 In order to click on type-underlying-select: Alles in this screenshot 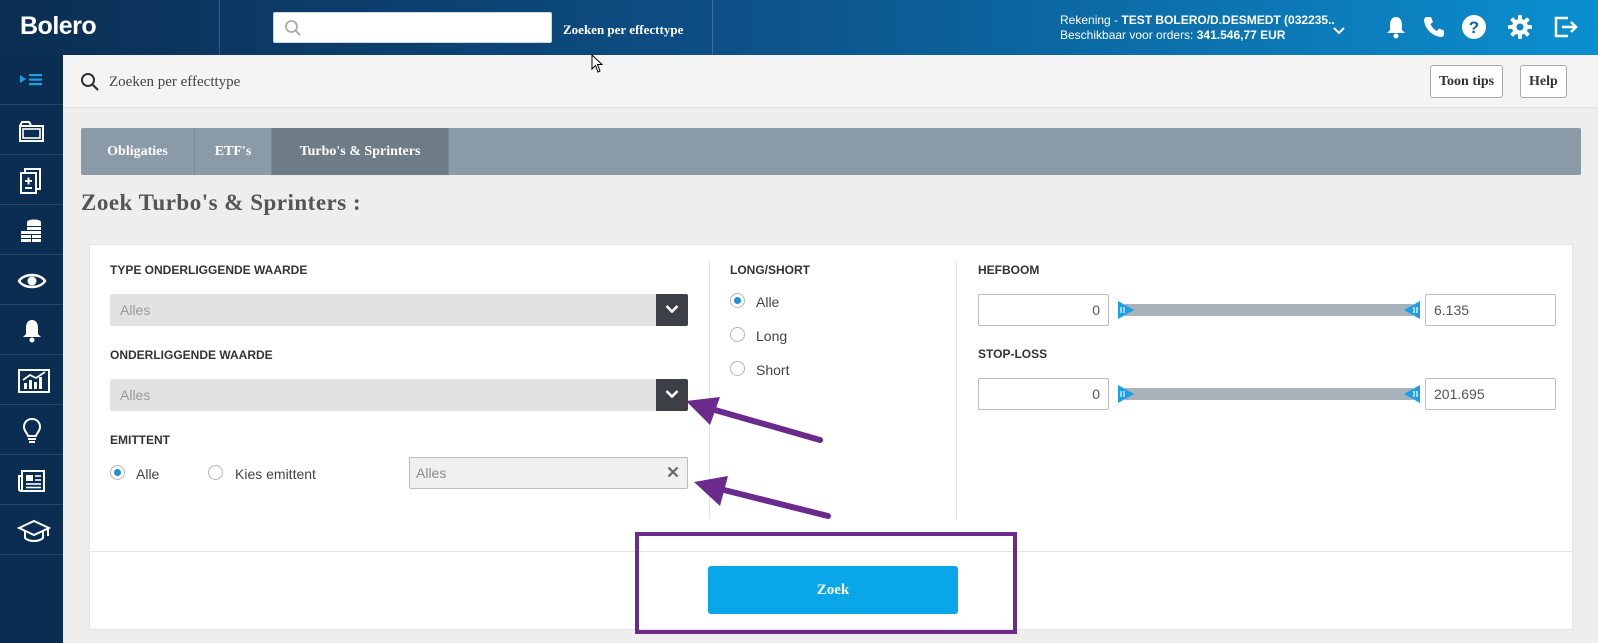, I will do `click(399, 310)`.